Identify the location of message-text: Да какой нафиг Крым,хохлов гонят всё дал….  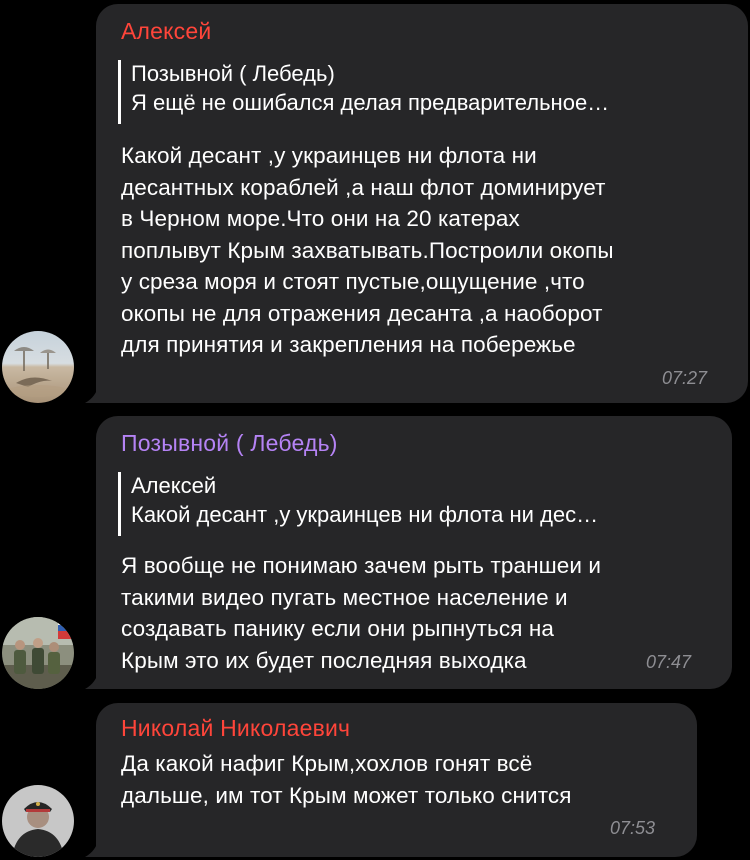
(346, 779).